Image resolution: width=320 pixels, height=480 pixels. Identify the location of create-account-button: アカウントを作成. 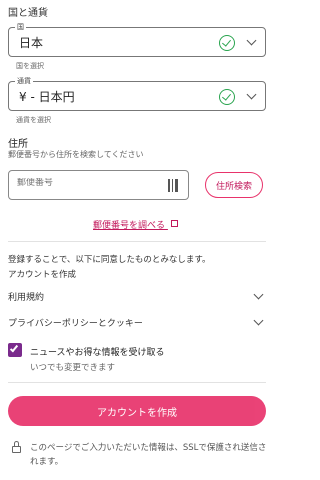
(137, 411).